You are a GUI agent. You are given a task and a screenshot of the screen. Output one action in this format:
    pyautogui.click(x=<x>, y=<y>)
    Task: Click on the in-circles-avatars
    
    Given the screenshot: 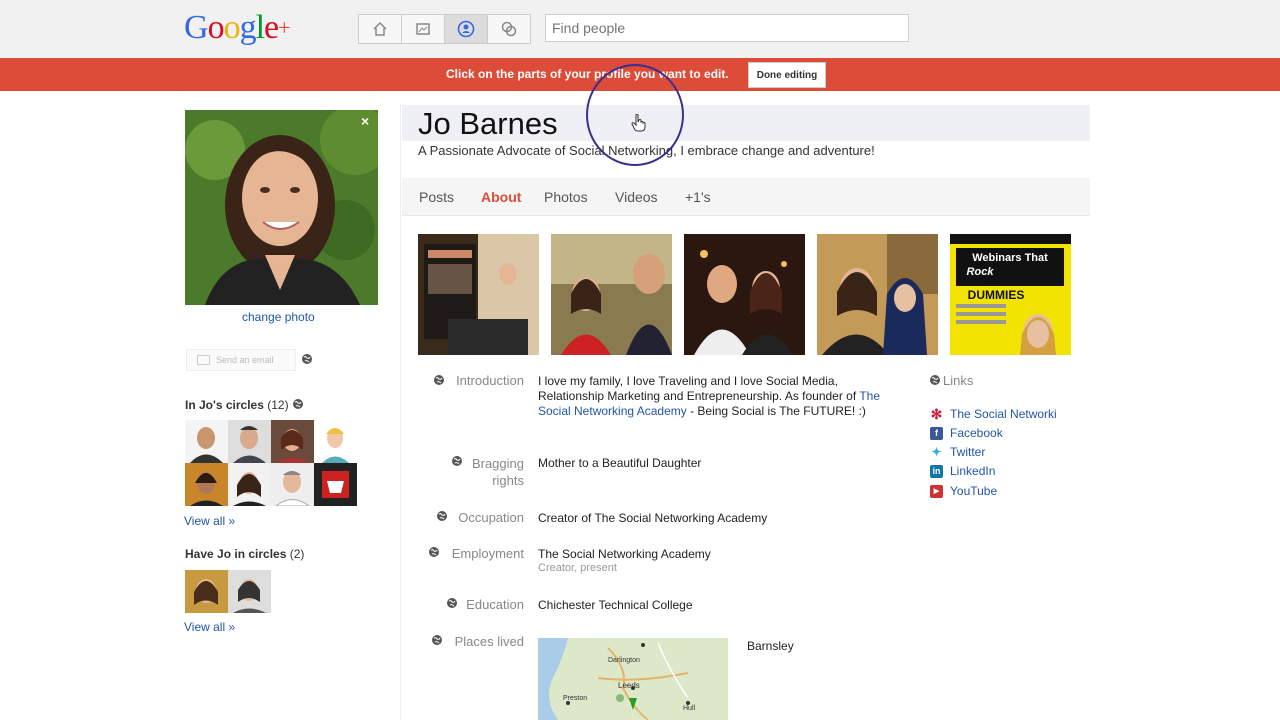 What is the action you would take?
    pyautogui.click(x=271, y=463)
    